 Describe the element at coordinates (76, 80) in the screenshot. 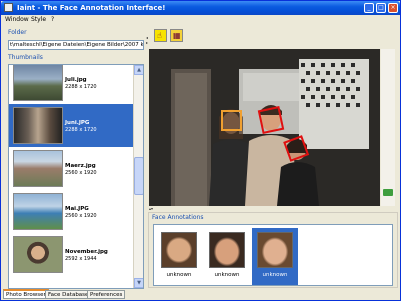

I see `thumbnail-name: Juli.jpg` at that location.